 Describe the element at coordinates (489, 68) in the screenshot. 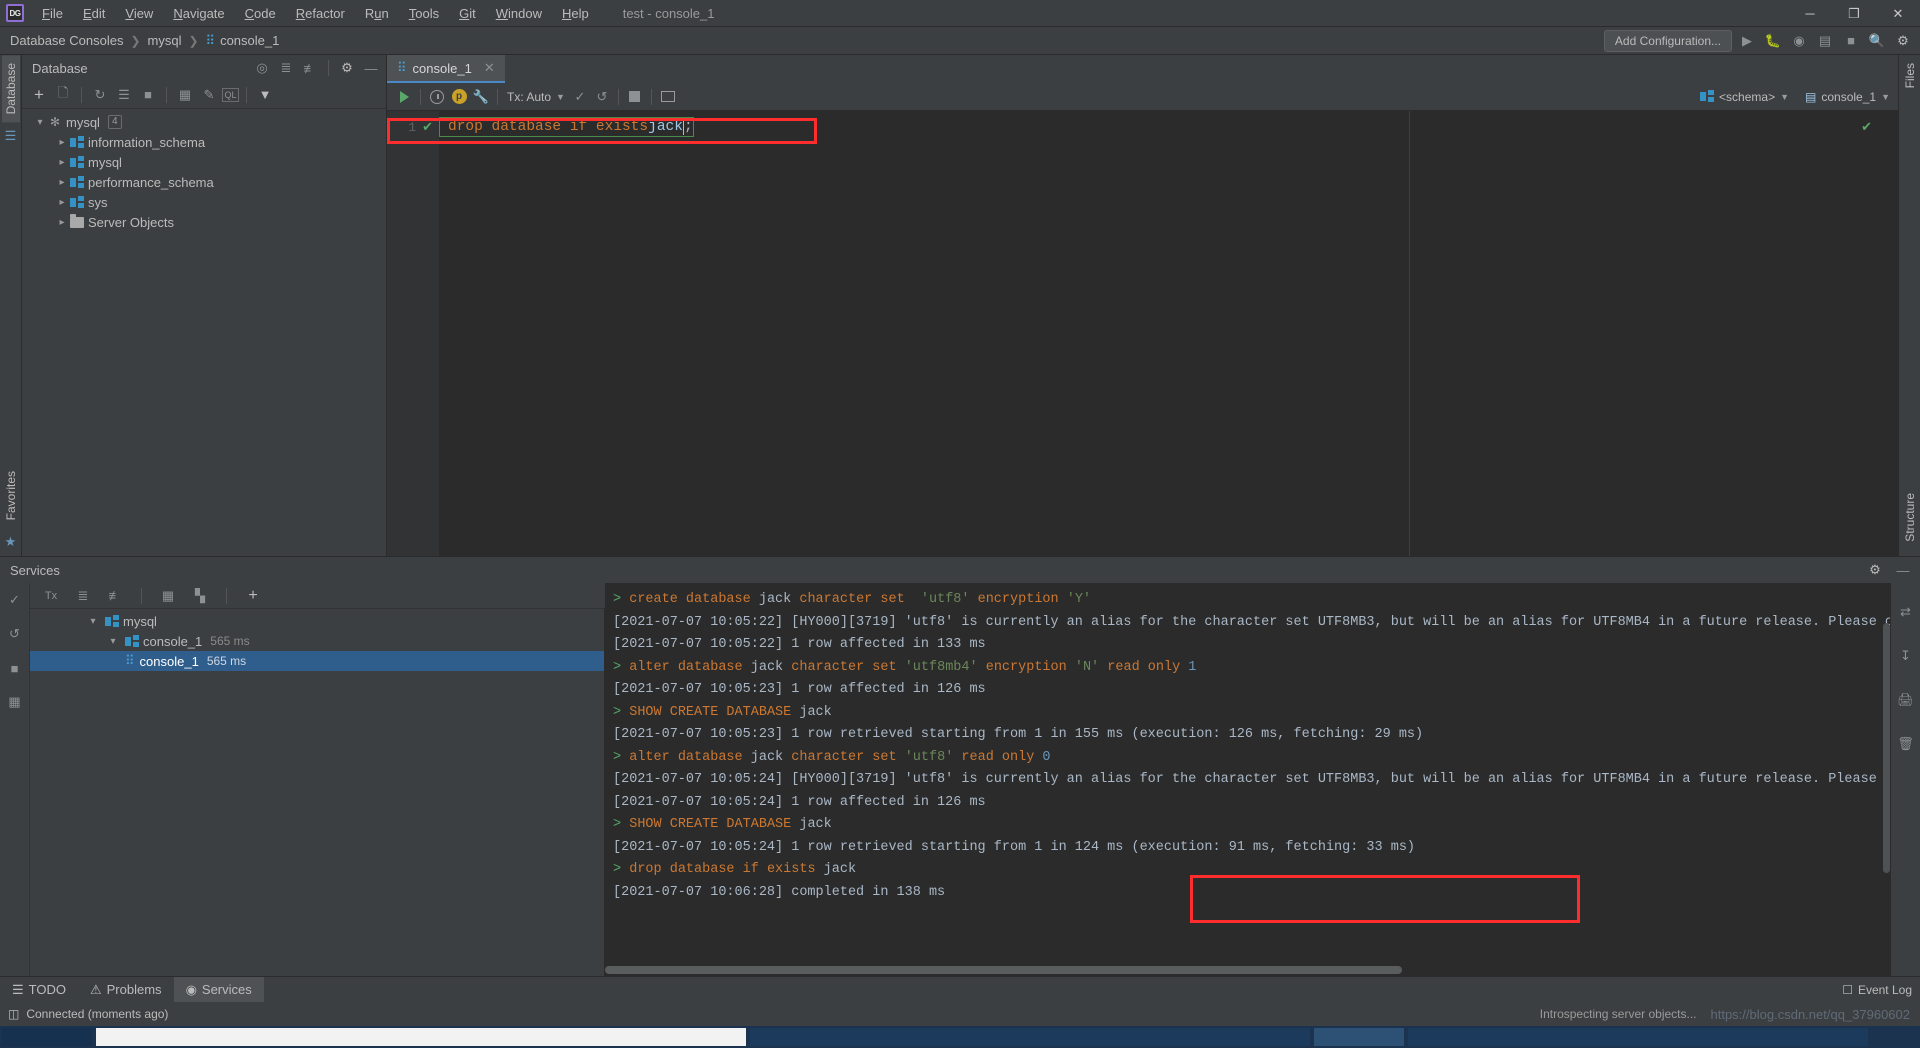

I see `close-icon: ✕` at that location.